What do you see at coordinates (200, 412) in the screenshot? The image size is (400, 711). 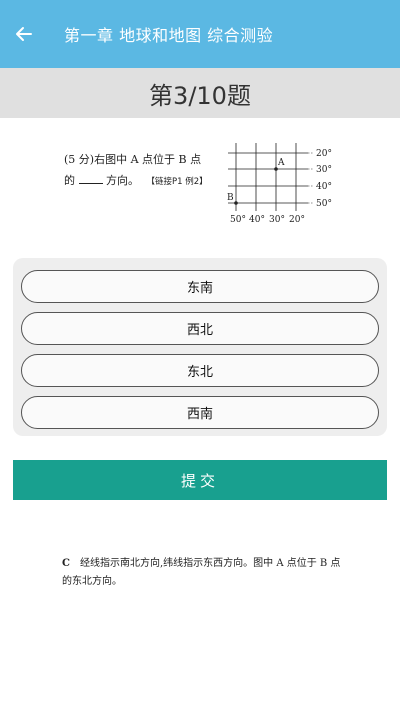 I see `option-d: 西南` at bounding box center [200, 412].